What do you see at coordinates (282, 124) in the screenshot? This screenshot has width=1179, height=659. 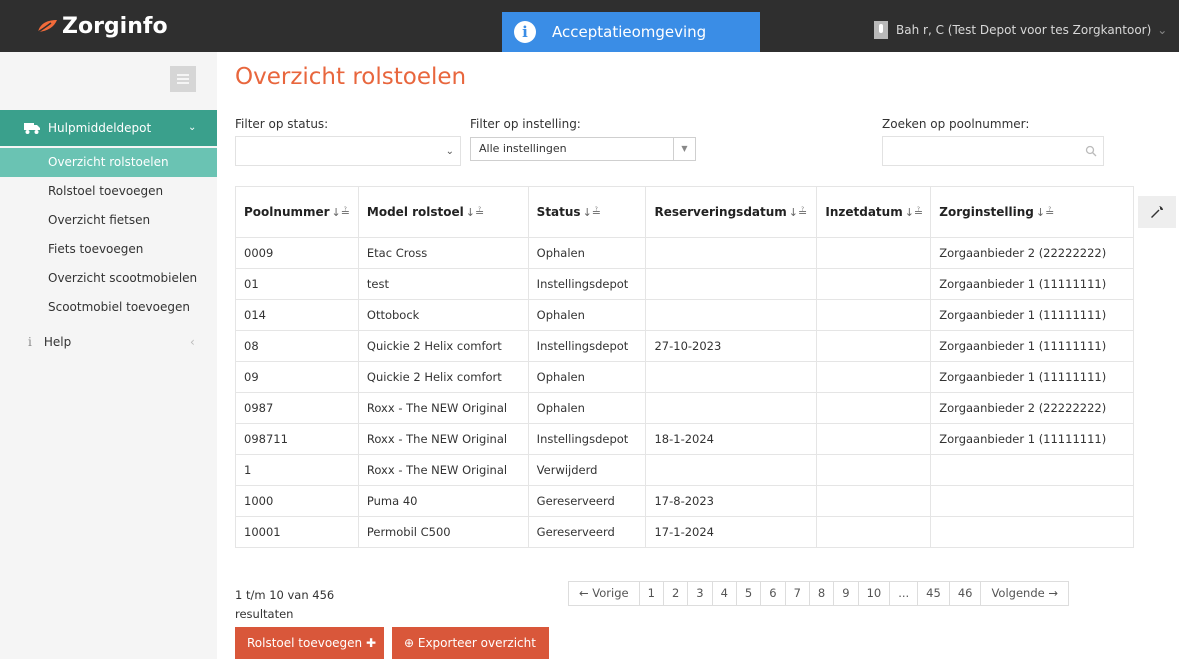 I see `filter-status-label: Filter op status:` at bounding box center [282, 124].